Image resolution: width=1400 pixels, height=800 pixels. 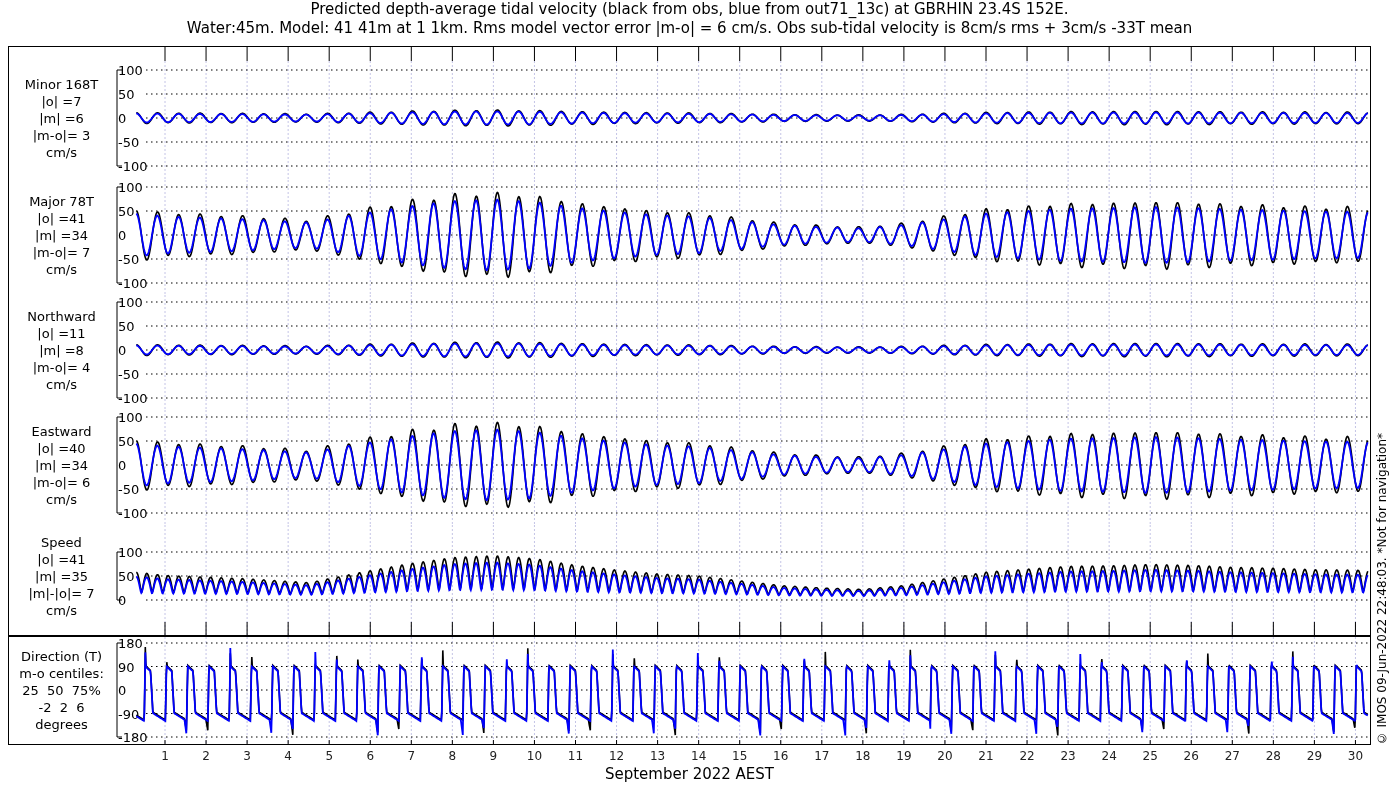 What do you see at coordinates (61, 367) in the screenshot?
I see `panel-stat: |m-o|= 4` at bounding box center [61, 367].